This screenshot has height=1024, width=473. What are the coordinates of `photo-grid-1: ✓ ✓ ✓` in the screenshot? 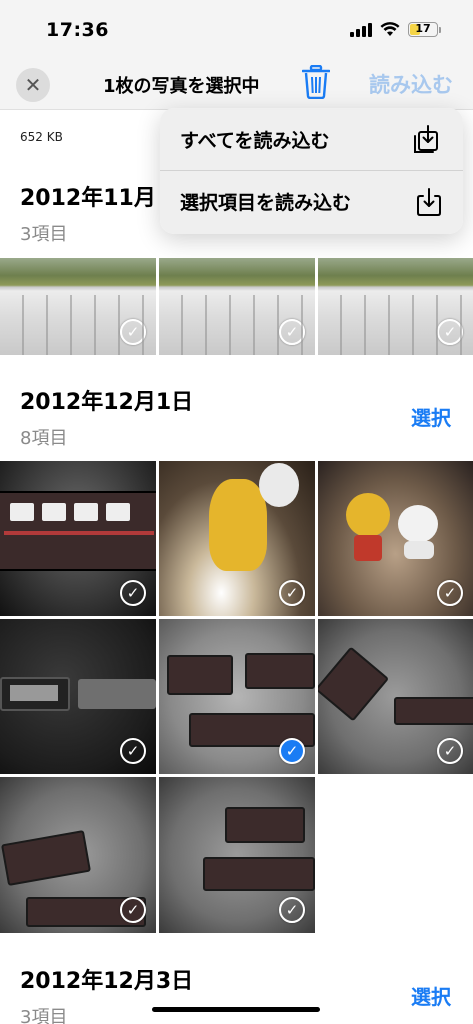 It's located at (236, 306).